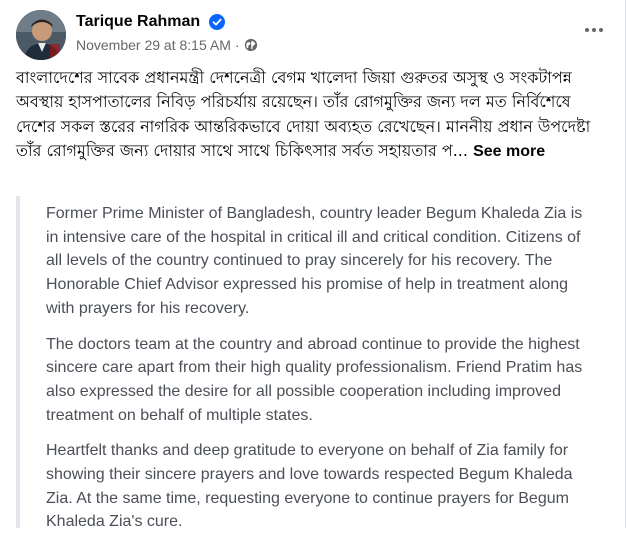 Image resolution: width=626 pixels, height=534 pixels. Describe the element at coordinates (153, 45) in the screenshot. I see `post-timestamp: November 29 at 8:15 AM` at that location.